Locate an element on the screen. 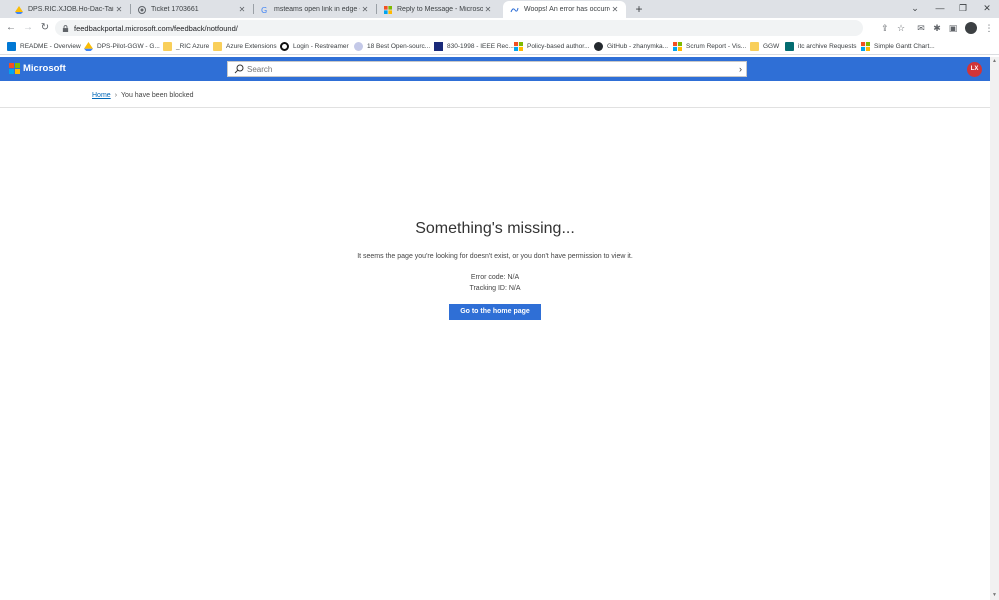 This screenshot has width=999, height=600. browser-profile-avatar is located at coordinates (971, 28).